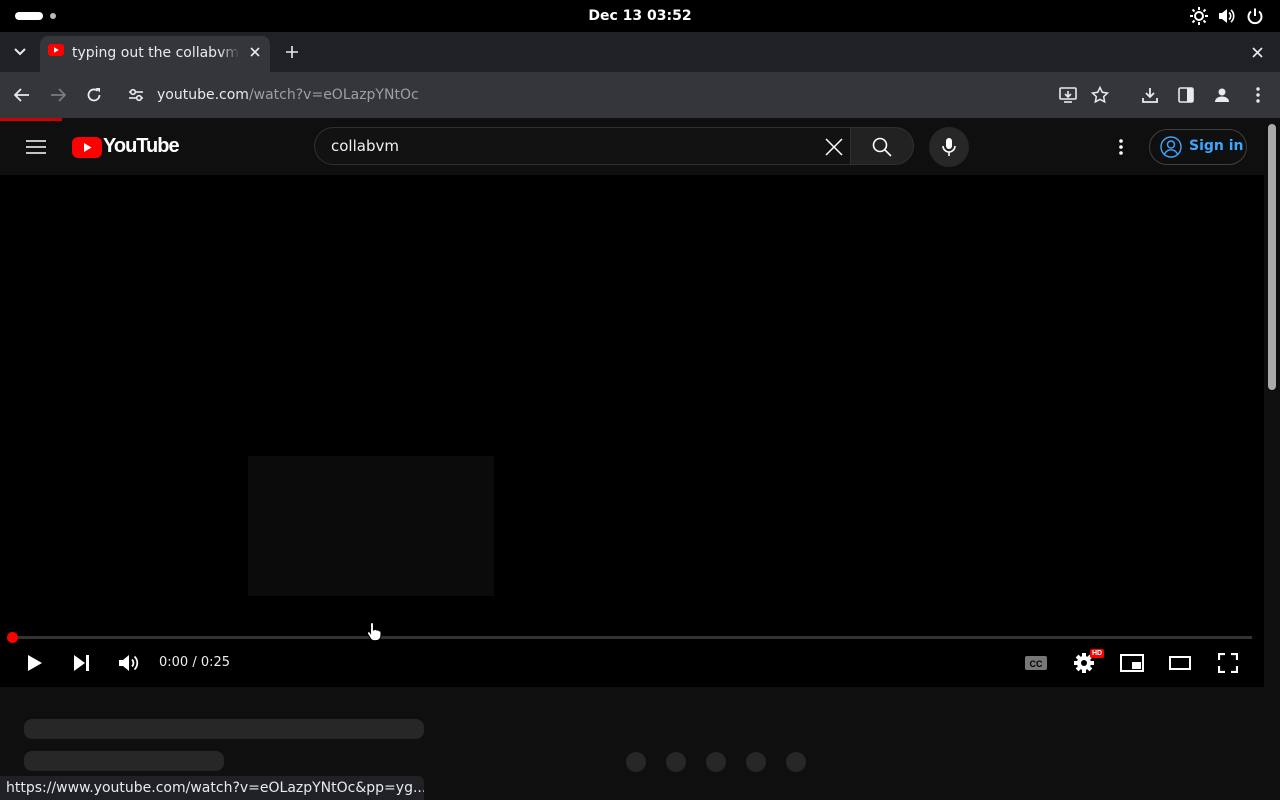 The height and width of the screenshot is (800, 1280). I want to click on hd-badge: HD, so click(1097, 653).